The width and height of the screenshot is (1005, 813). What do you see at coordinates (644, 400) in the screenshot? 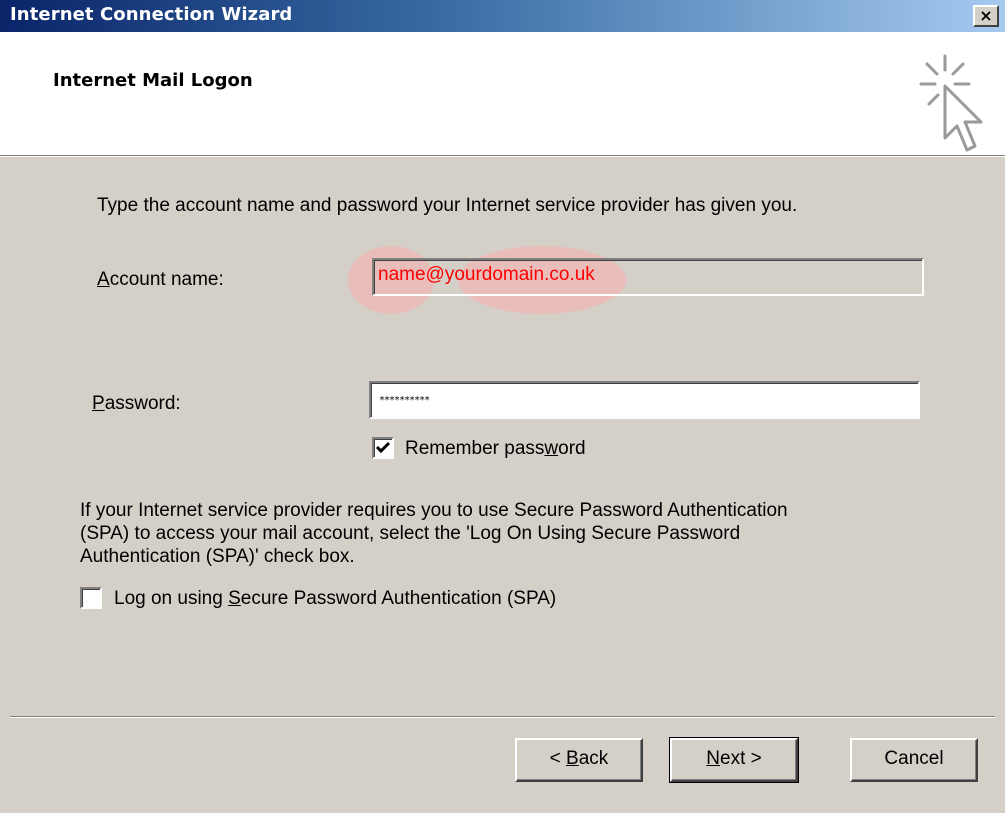
I see `password-input: **********` at bounding box center [644, 400].